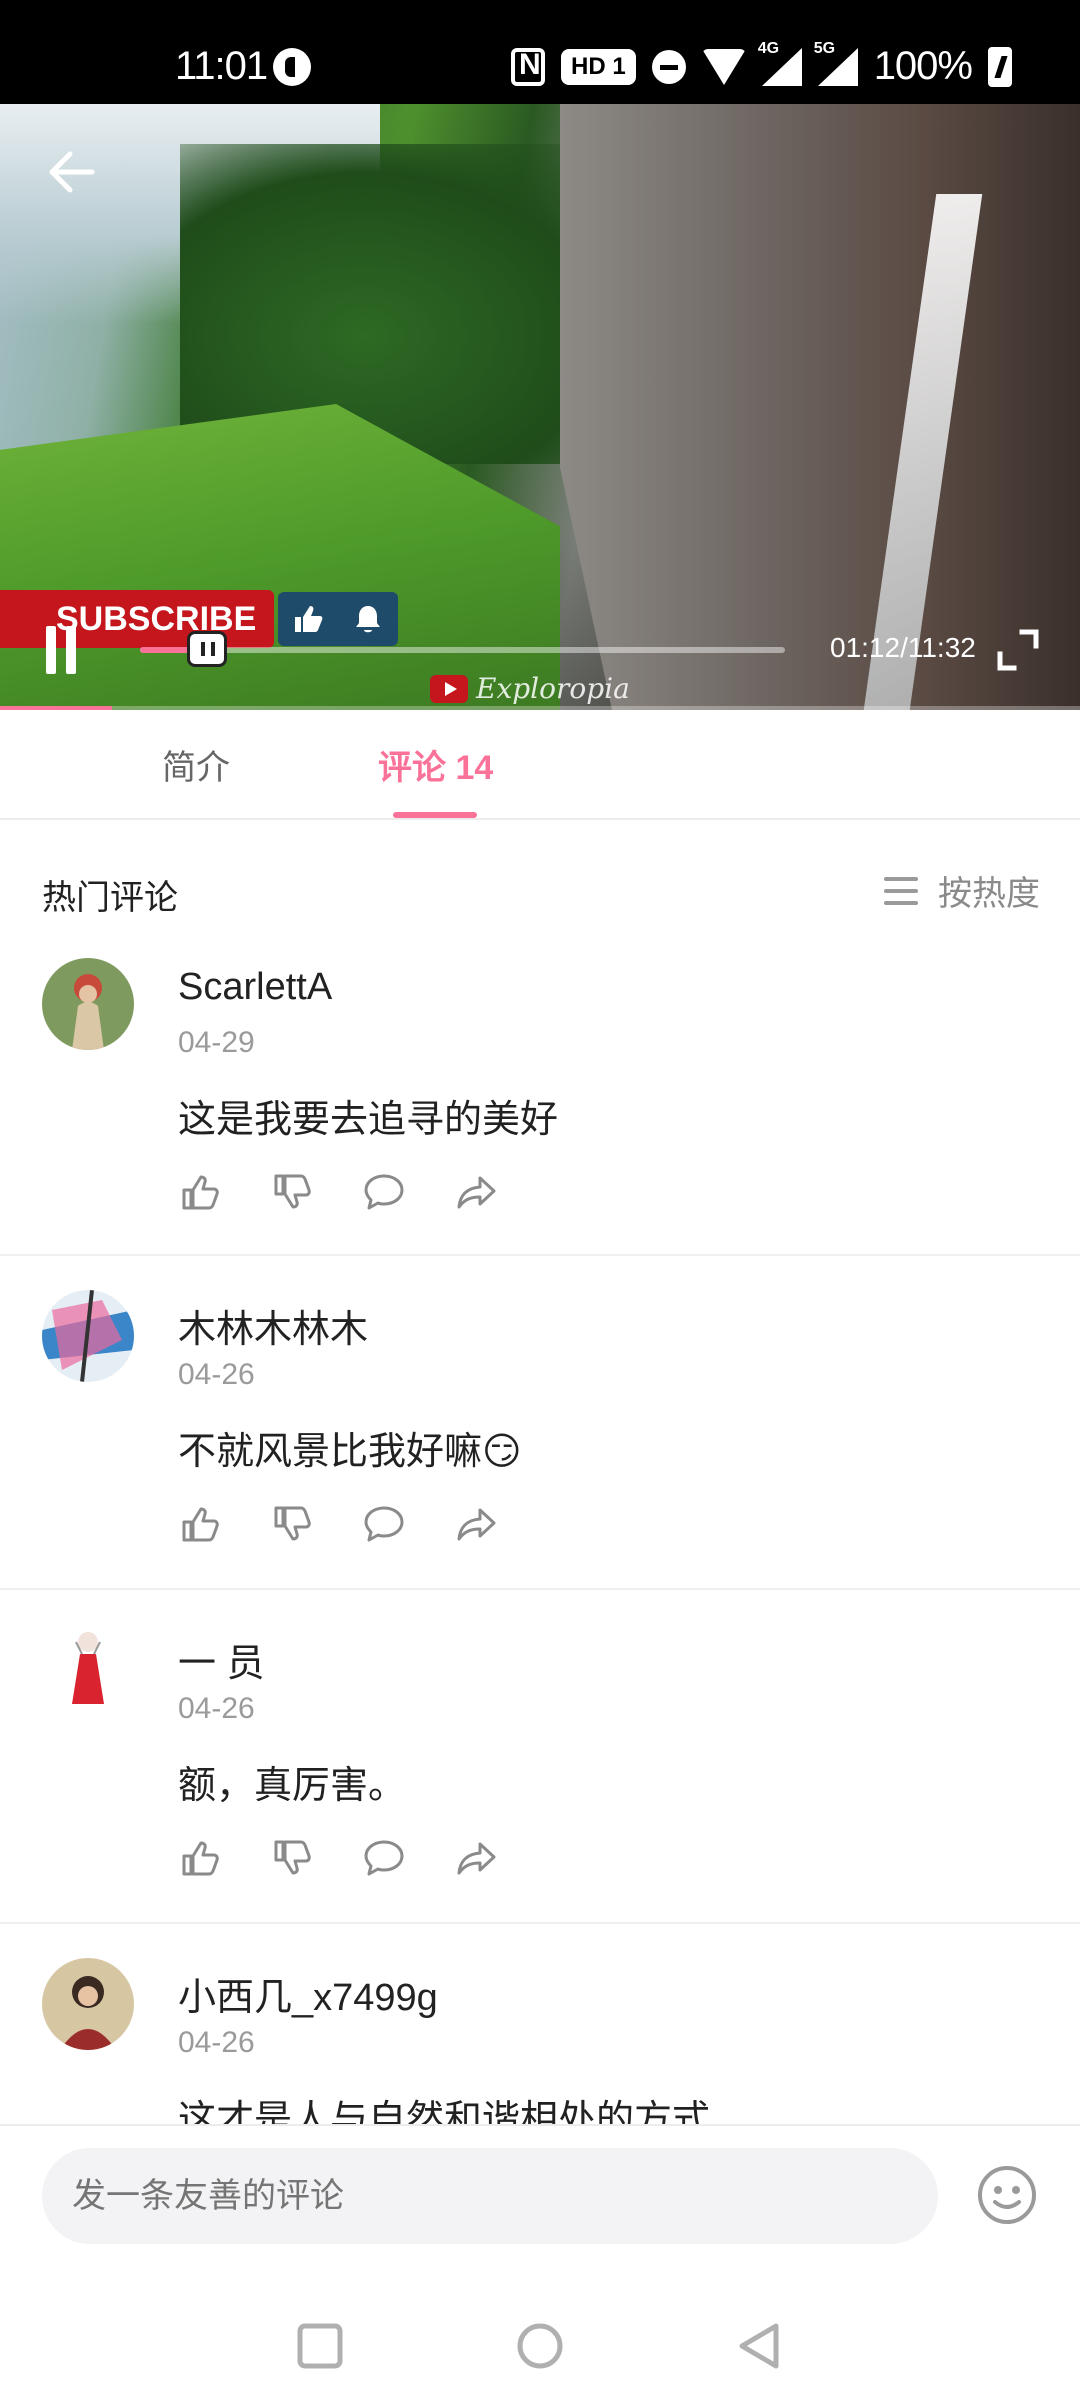 This screenshot has width=1080, height=2400. I want to click on back-arrow-icon, so click(72, 172).